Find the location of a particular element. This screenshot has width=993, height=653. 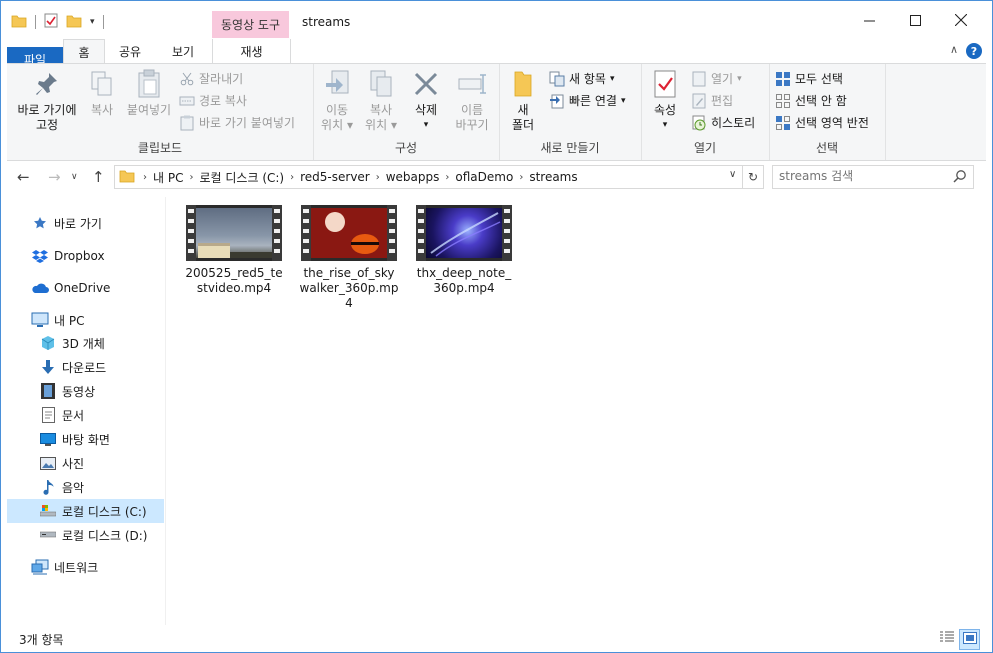

paste-shortcut-icon is located at coordinates (187, 123).